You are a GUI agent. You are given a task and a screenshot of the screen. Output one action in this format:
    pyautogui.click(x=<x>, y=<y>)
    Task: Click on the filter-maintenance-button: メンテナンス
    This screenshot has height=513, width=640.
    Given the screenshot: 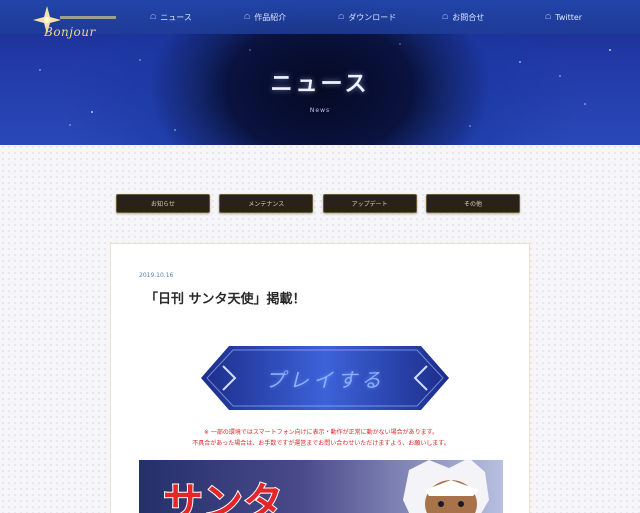 What is the action you would take?
    pyautogui.click(x=266, y=203)
    